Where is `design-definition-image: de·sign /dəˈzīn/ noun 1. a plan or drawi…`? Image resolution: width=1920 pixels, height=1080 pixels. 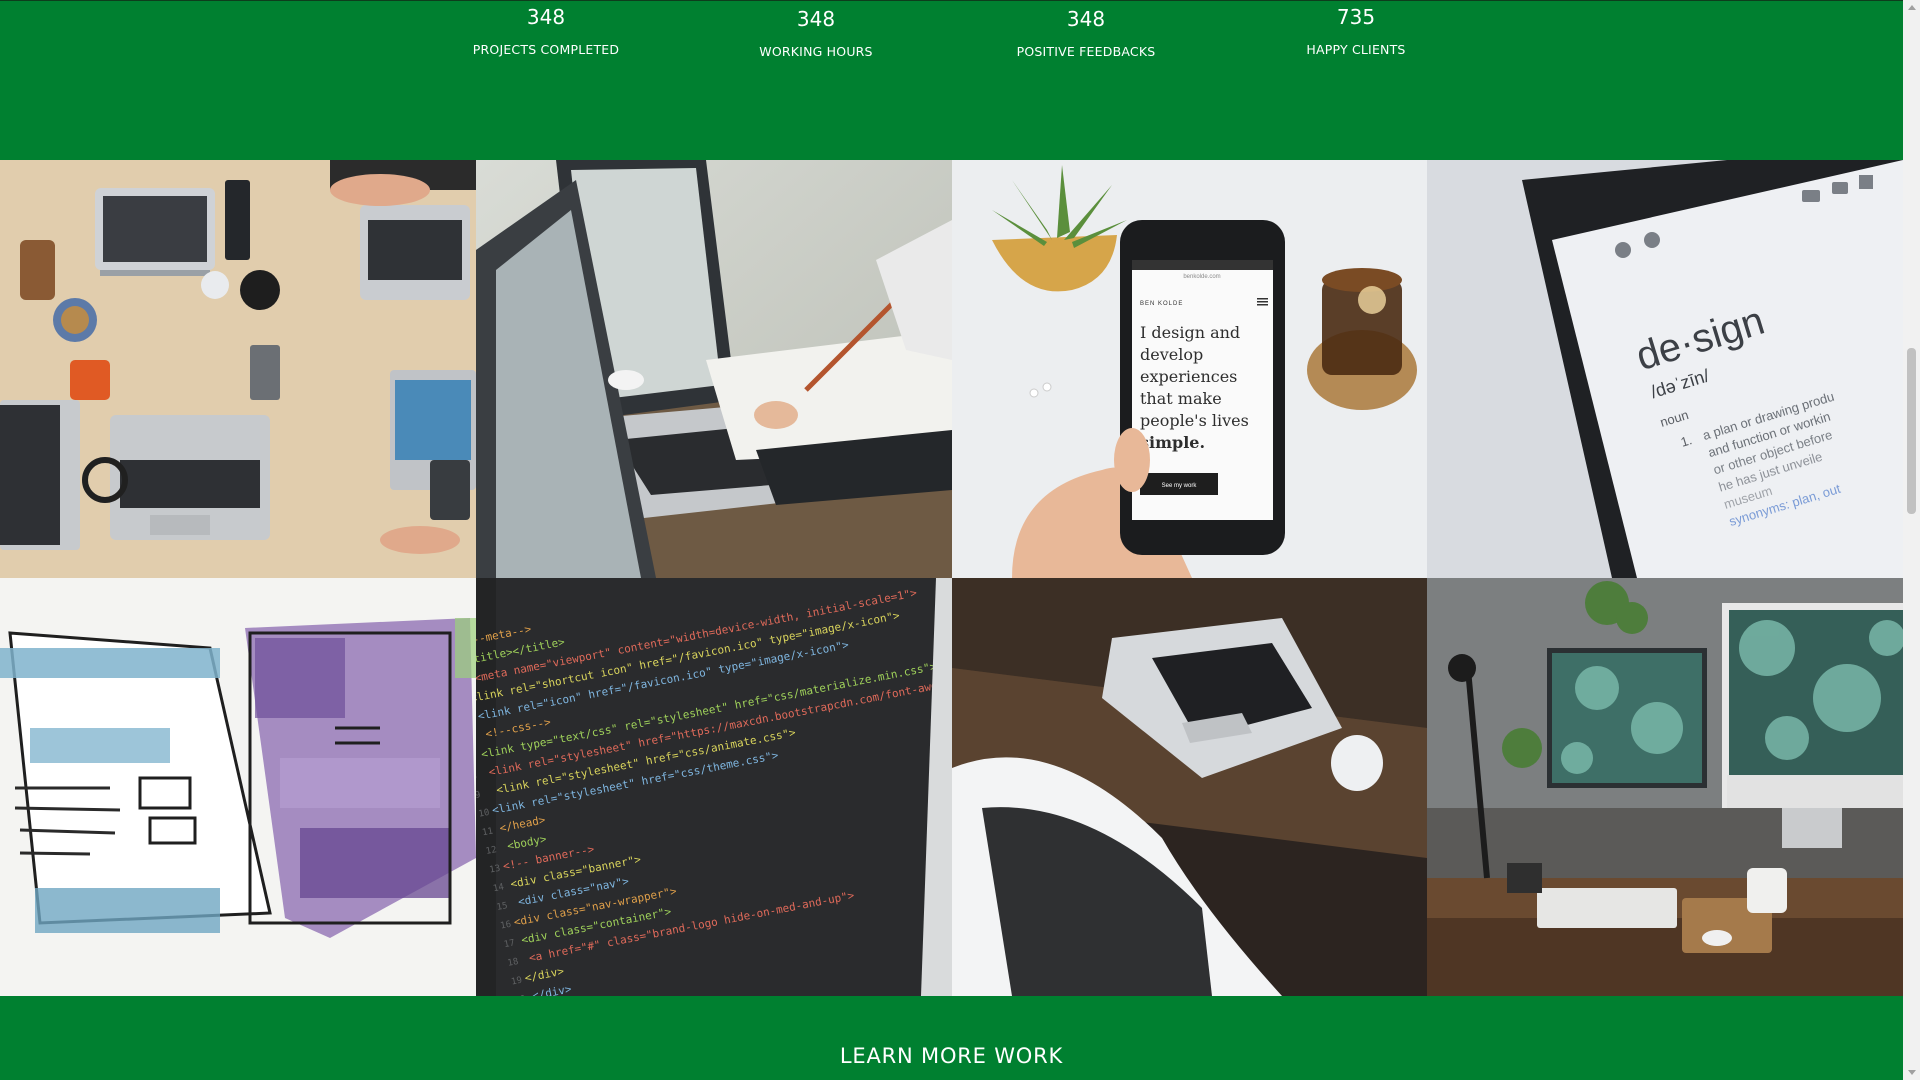
design-definition-image: de·sign /dəˈzīn/ noun 1. a plan or drawi… is located at coordinates (1665, 369).